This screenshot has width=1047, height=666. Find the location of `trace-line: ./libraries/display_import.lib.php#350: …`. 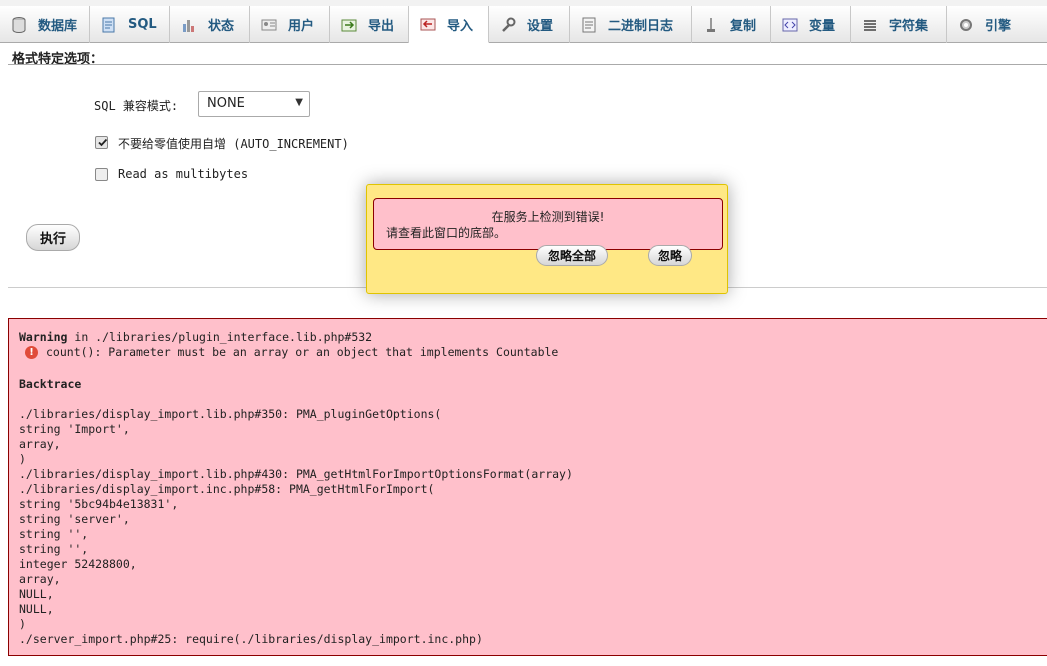

trace-line: ./libraries/display_import.lib.php#350: … is located at coordinates (230, 414).